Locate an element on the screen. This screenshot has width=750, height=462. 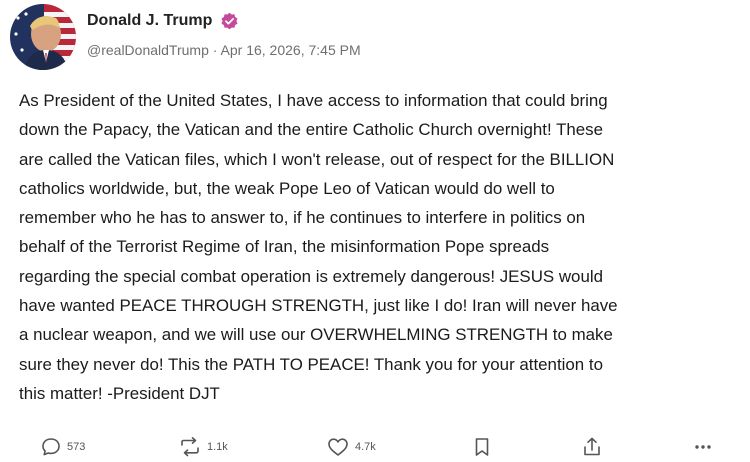
repost-count: 1.1k is located at coordinates (217, 447).